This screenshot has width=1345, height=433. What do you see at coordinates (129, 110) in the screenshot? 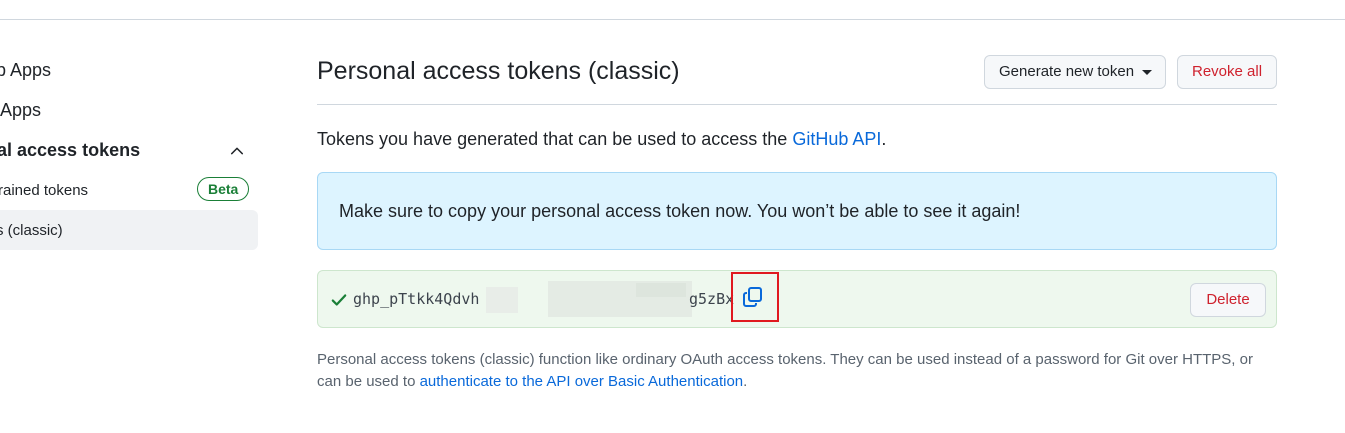
I see `sidebar-item-oauth-apps: n Apps` at bounding box center [129, 110].